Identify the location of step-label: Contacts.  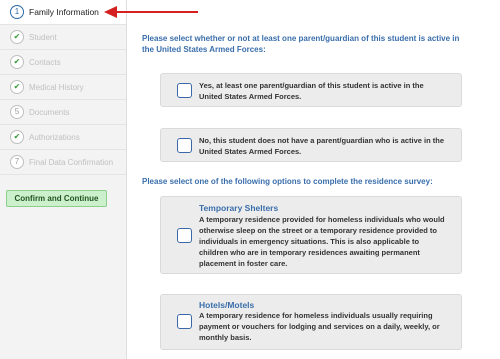
(45, 62).